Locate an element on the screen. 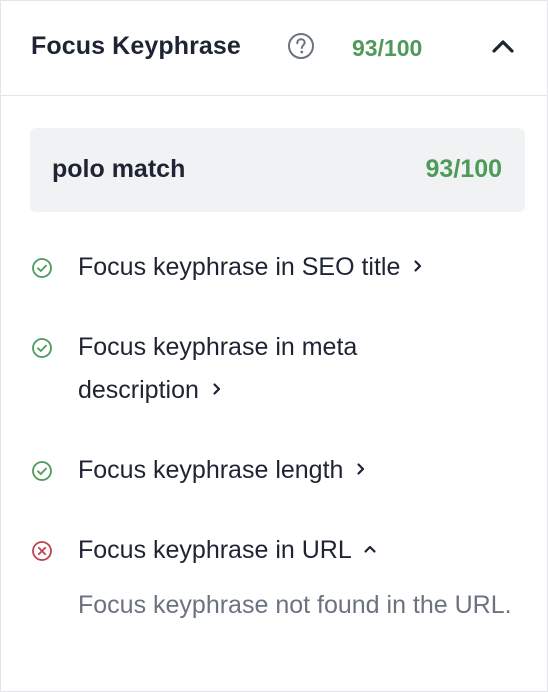 The image size is (548, 692). keyphrase-score: 93/100 is located at coordinates (463, 169).